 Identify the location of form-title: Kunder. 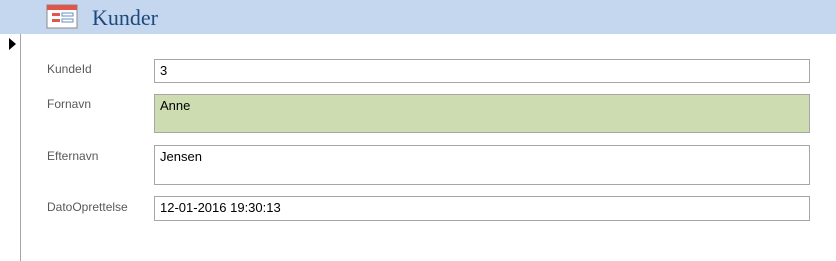
(125, 17).